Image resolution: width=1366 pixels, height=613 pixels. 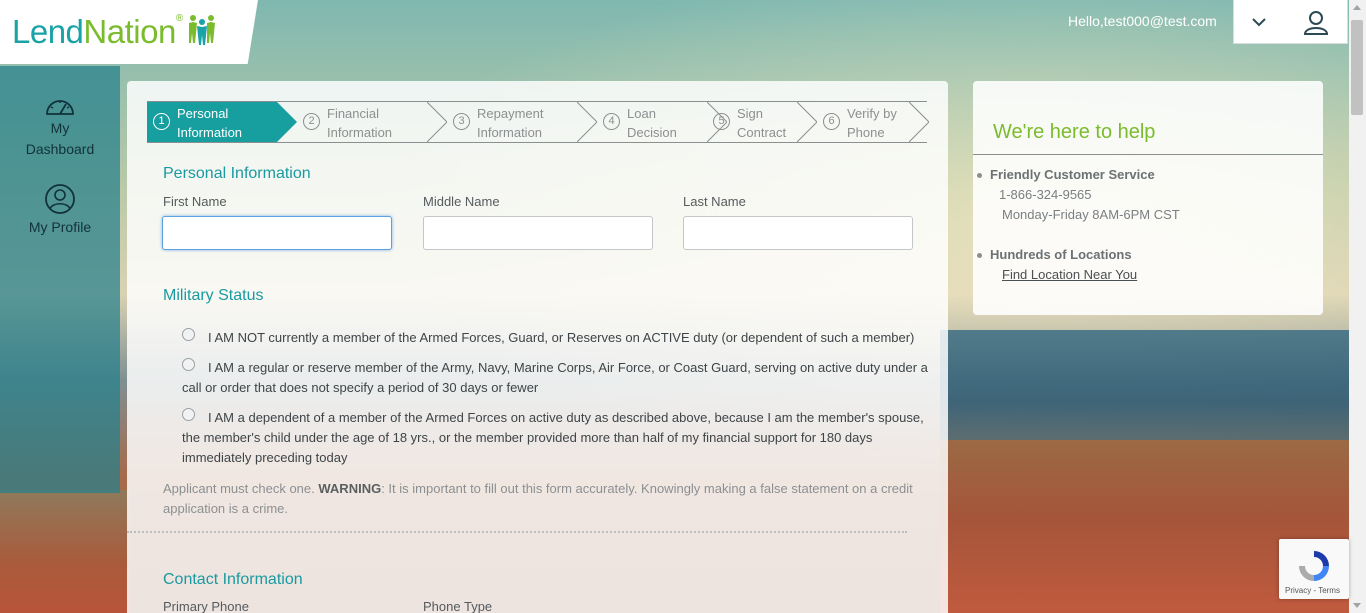 I want to click on logo-people-icon, so click(x=202, y=32).